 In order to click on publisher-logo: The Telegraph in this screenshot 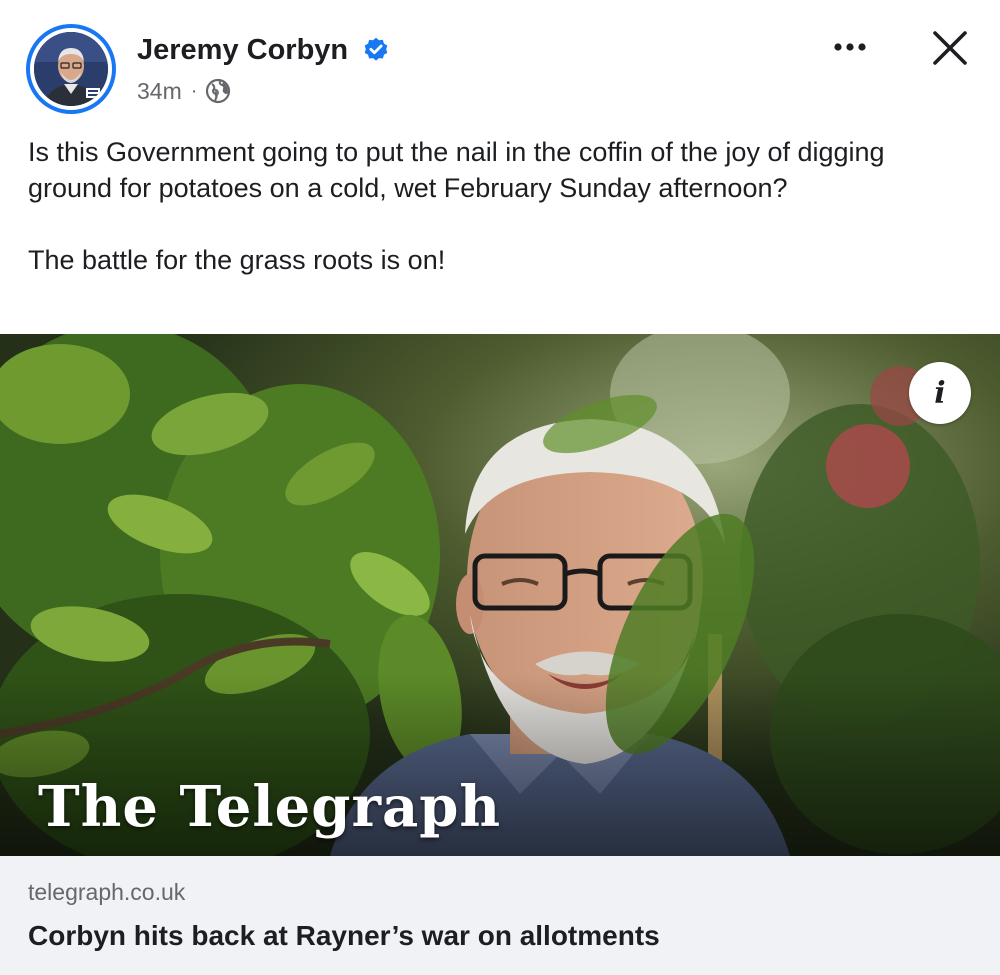, I will do `click(270, 807)`.